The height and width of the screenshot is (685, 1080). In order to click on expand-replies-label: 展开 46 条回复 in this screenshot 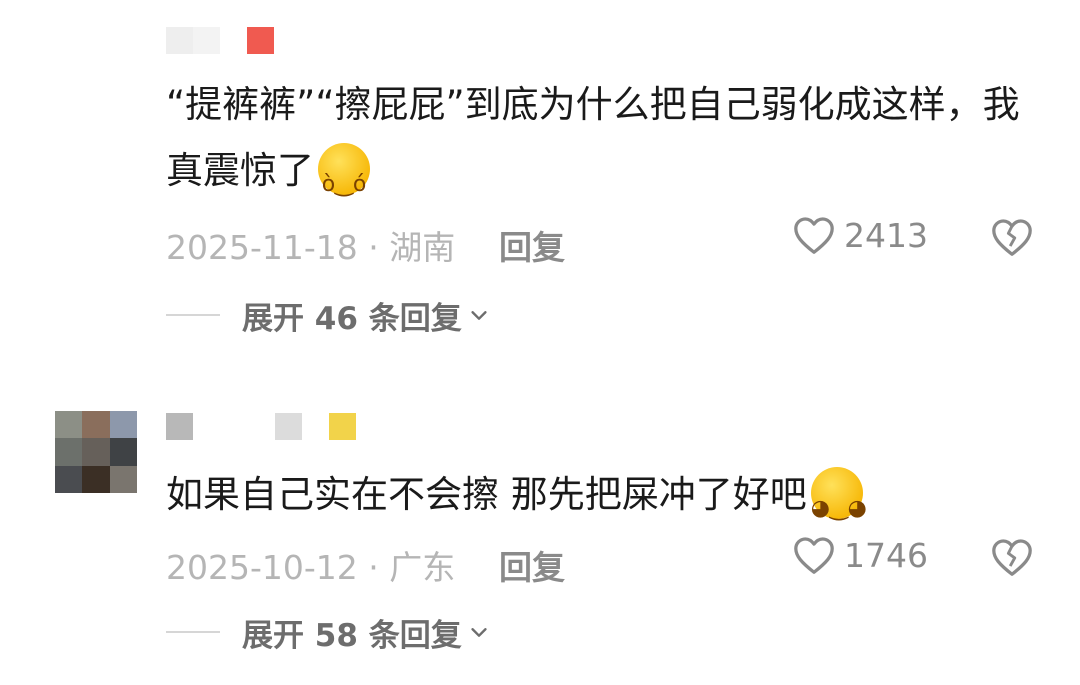, I will do `click(352, 318)`.